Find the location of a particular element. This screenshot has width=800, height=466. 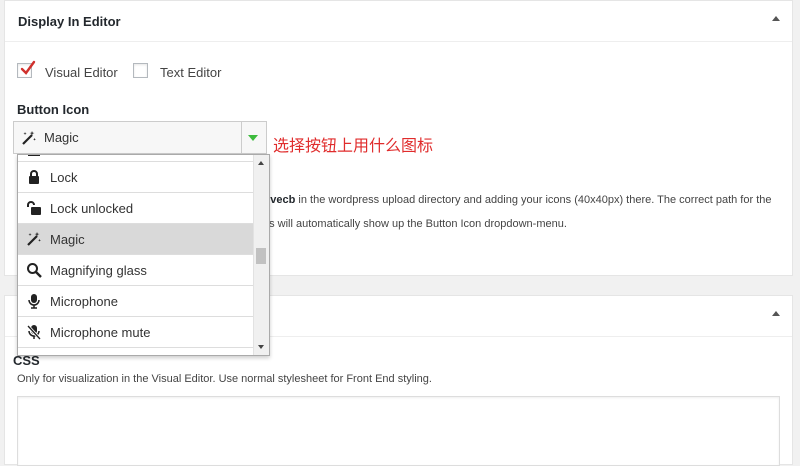

list-item: Magnifying glass is located at coordinates (136, 270).